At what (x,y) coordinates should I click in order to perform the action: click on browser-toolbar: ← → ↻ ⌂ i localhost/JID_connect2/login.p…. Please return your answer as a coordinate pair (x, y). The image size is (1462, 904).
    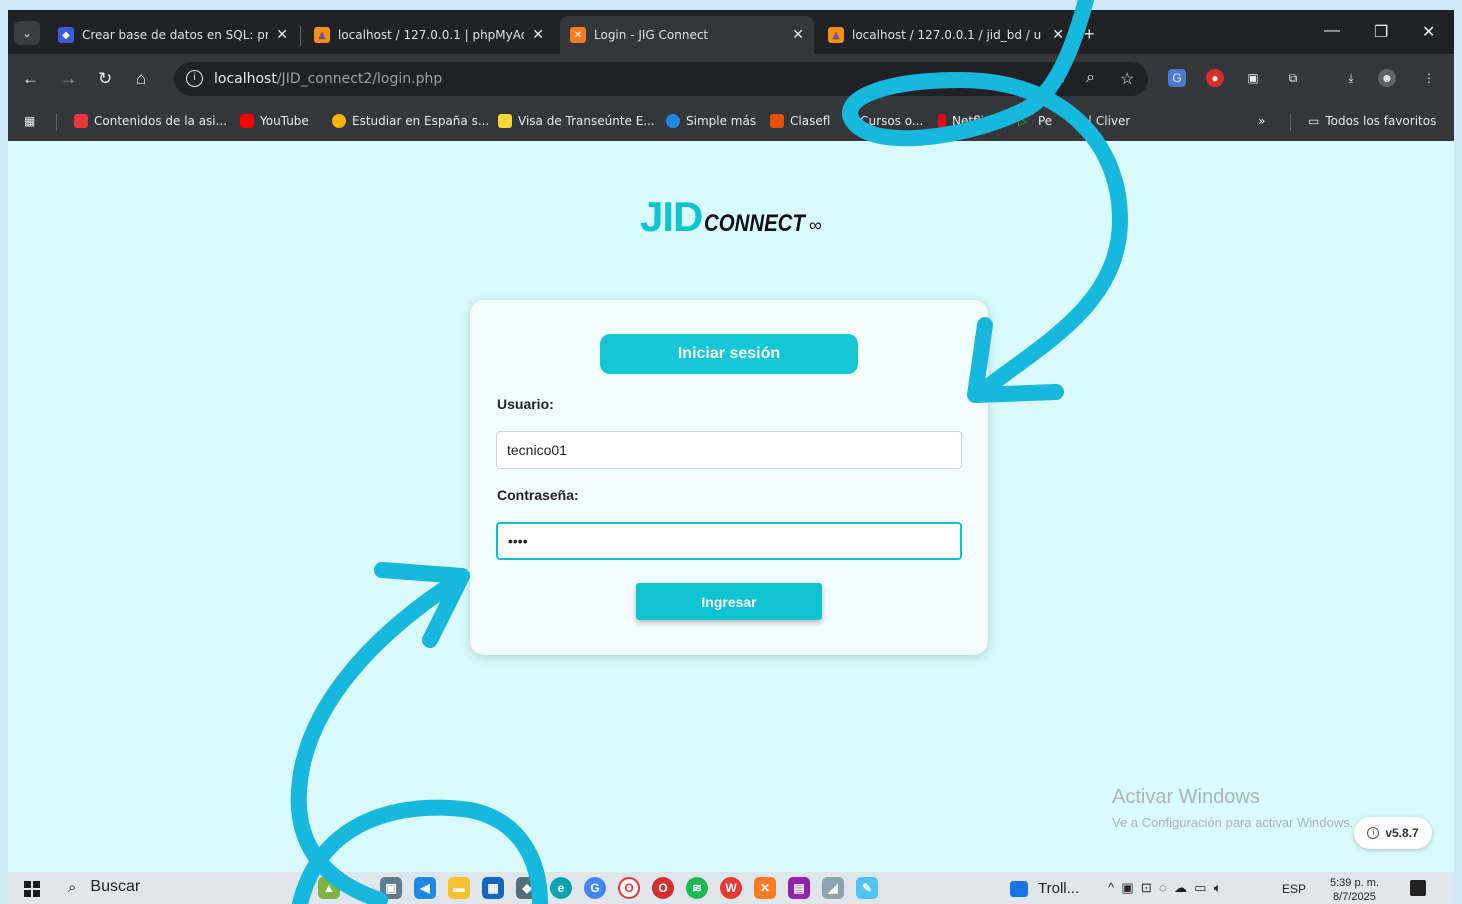
    Looking at the image, I should click on (731, 79).